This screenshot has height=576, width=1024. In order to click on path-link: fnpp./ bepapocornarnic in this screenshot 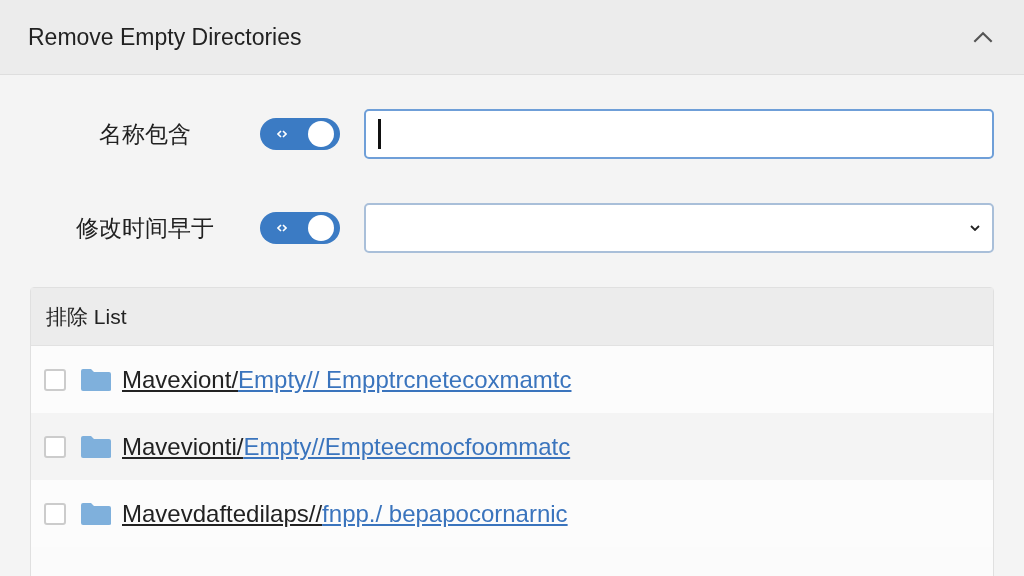, I will do `click(445, 513)`.